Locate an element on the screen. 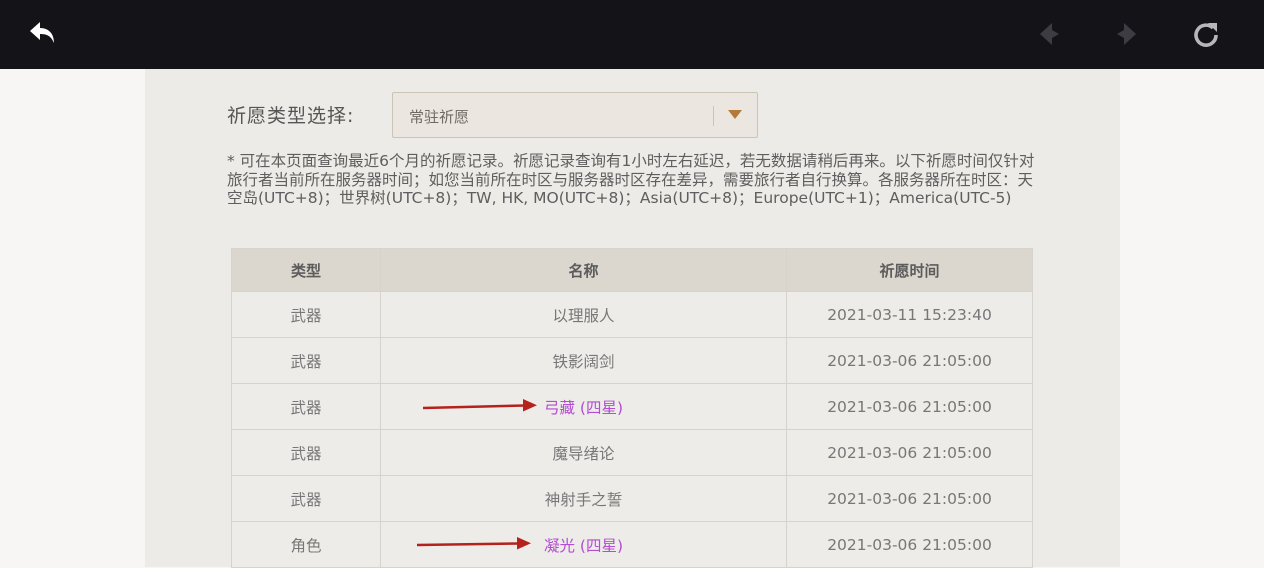 Image resolution: width=1264 pixels, height=568 pixels. table-row: 武器 魔导绪论 2021-03-06 21:05:00 is located at coordinates (632, 452).